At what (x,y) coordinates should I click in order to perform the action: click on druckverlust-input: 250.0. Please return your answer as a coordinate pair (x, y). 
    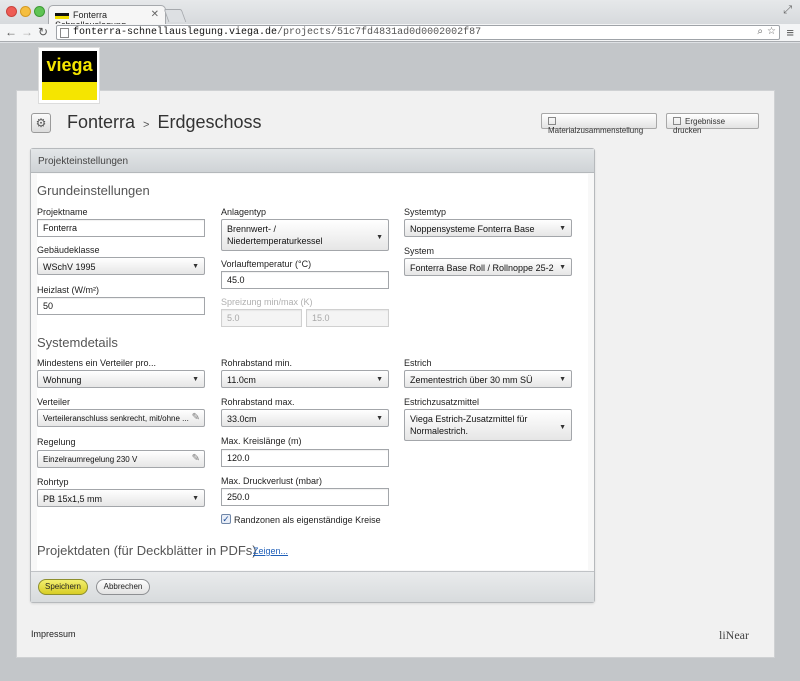
    Looking at the image, I should click on (305, 497).